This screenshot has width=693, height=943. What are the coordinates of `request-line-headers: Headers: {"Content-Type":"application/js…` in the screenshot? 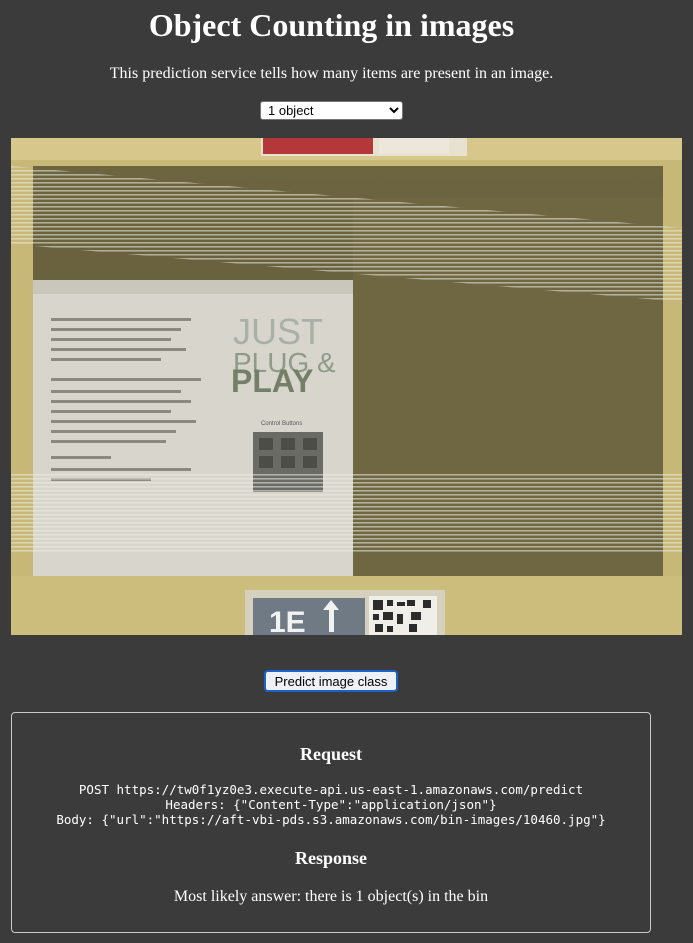 It's located at (331, 804).